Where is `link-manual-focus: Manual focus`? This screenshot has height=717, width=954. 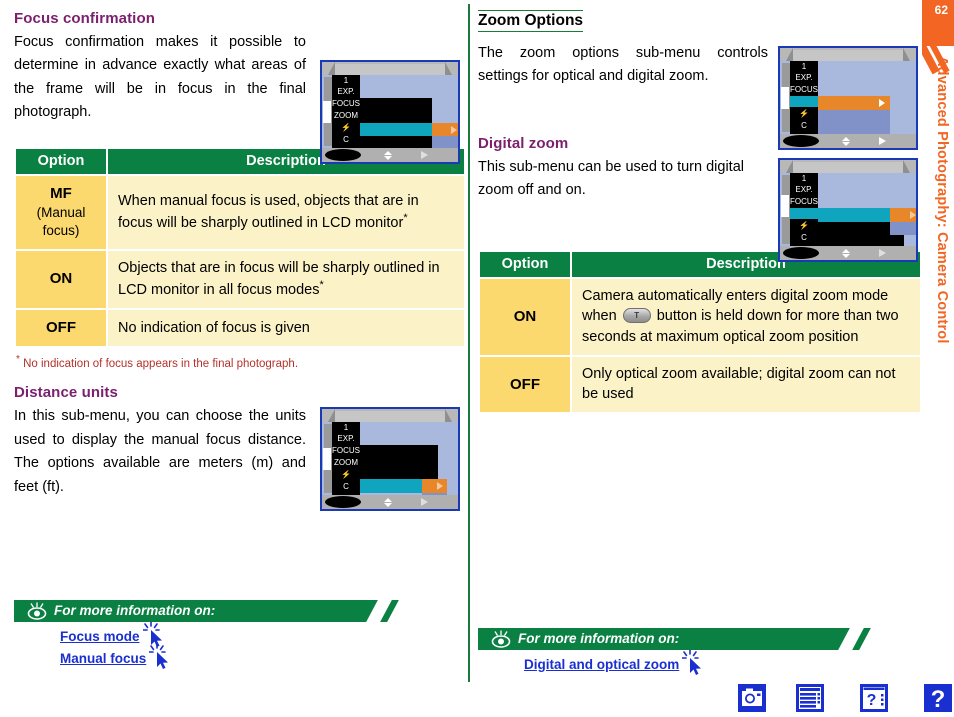
link-manual-focus: Manual focus is located at coordinates (114, 656).